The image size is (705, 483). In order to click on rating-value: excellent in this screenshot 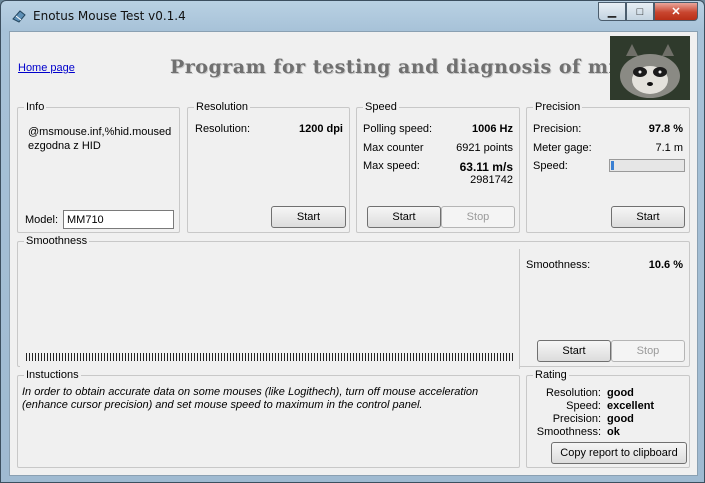, I will do `click(631, 406)`.